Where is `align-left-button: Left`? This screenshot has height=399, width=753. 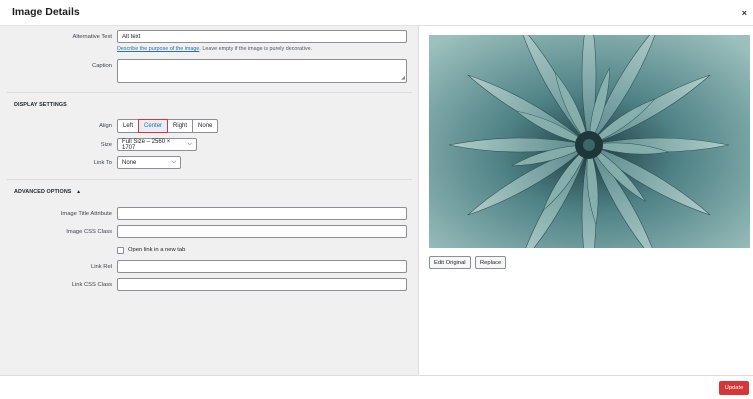 align-left-button: Left is located at coordinates (128, 126).